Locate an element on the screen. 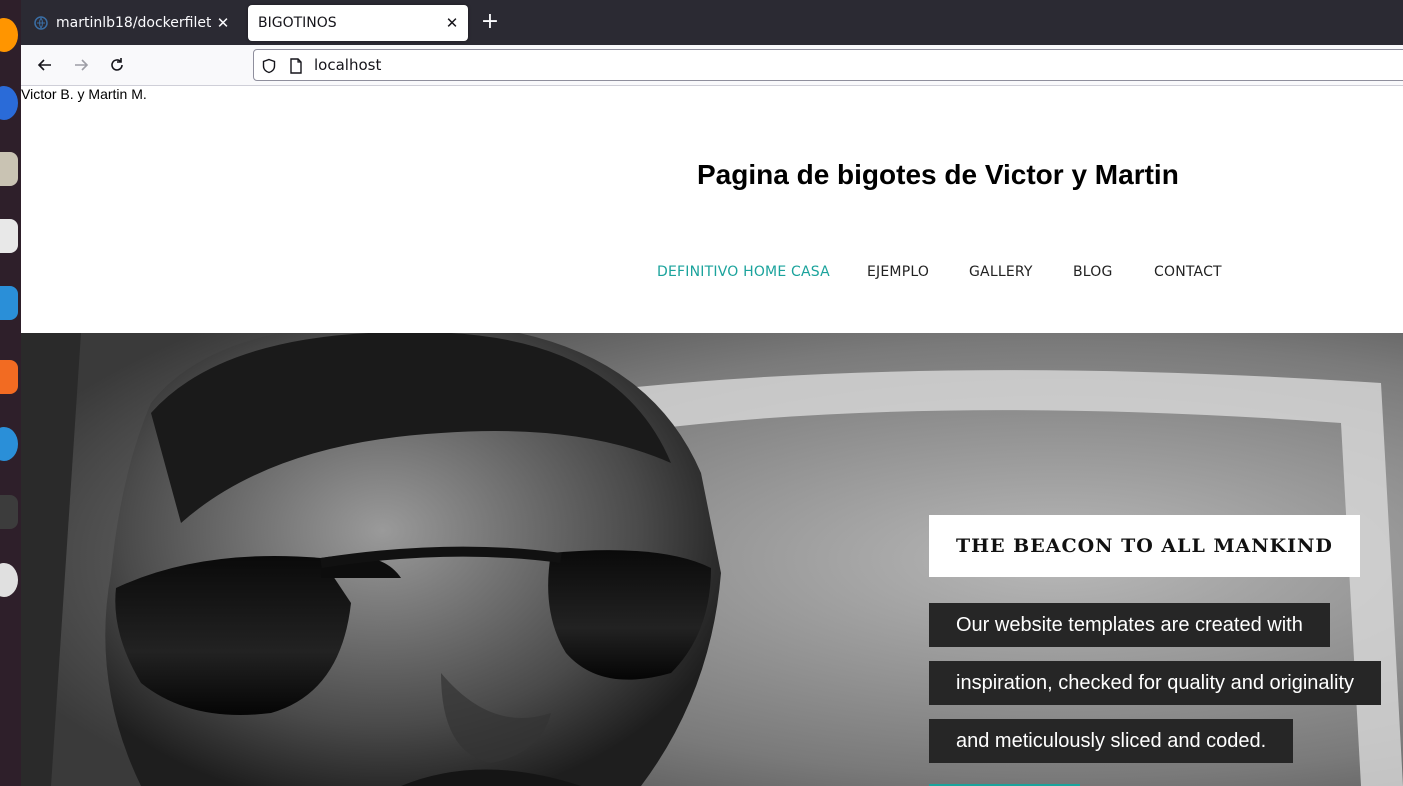 The width and height of the screenshot is (1403, 786). navigation-toolbar: localhost is located at coordinates (712, 65).